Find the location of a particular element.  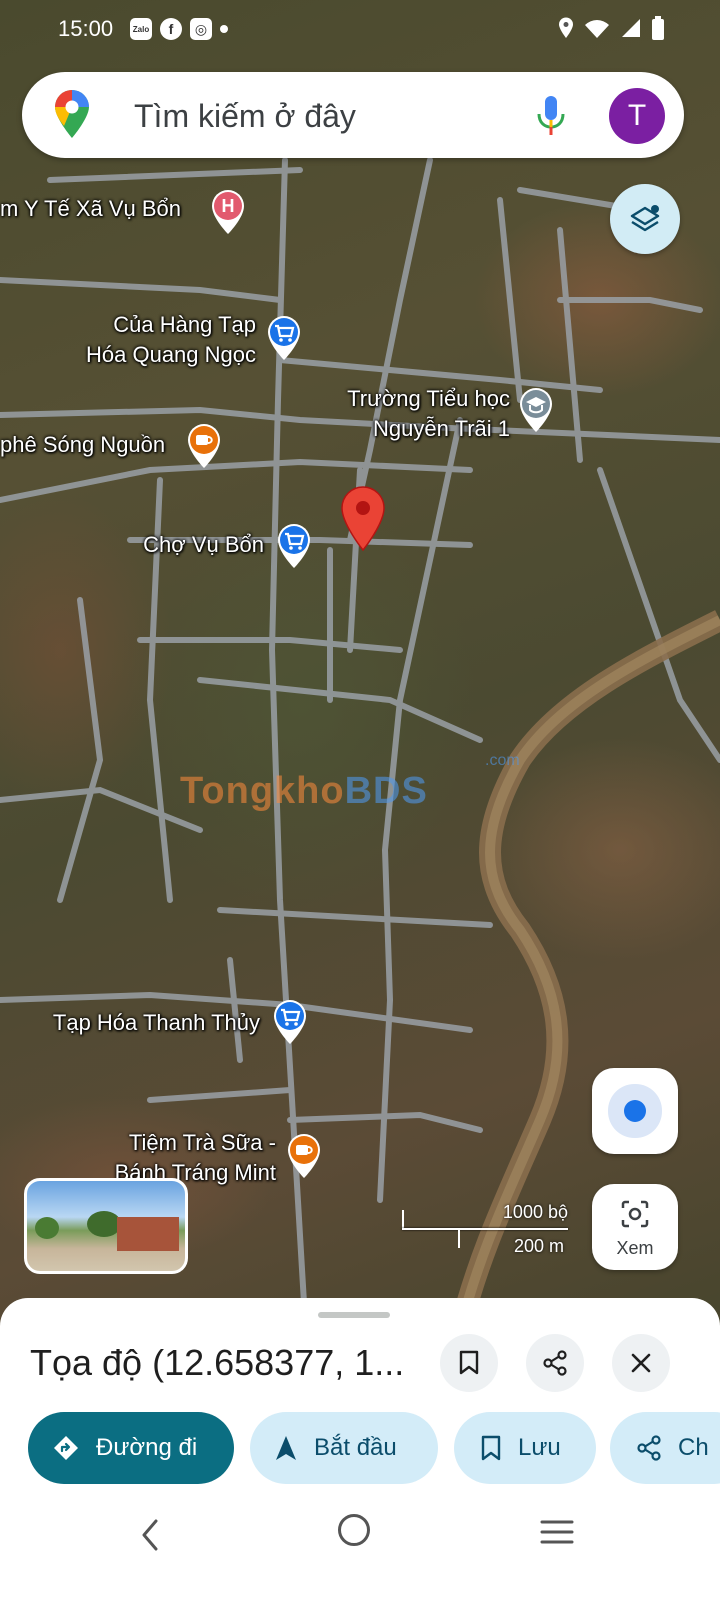

xem-button: Xem is located at coordinates (635, 1227).